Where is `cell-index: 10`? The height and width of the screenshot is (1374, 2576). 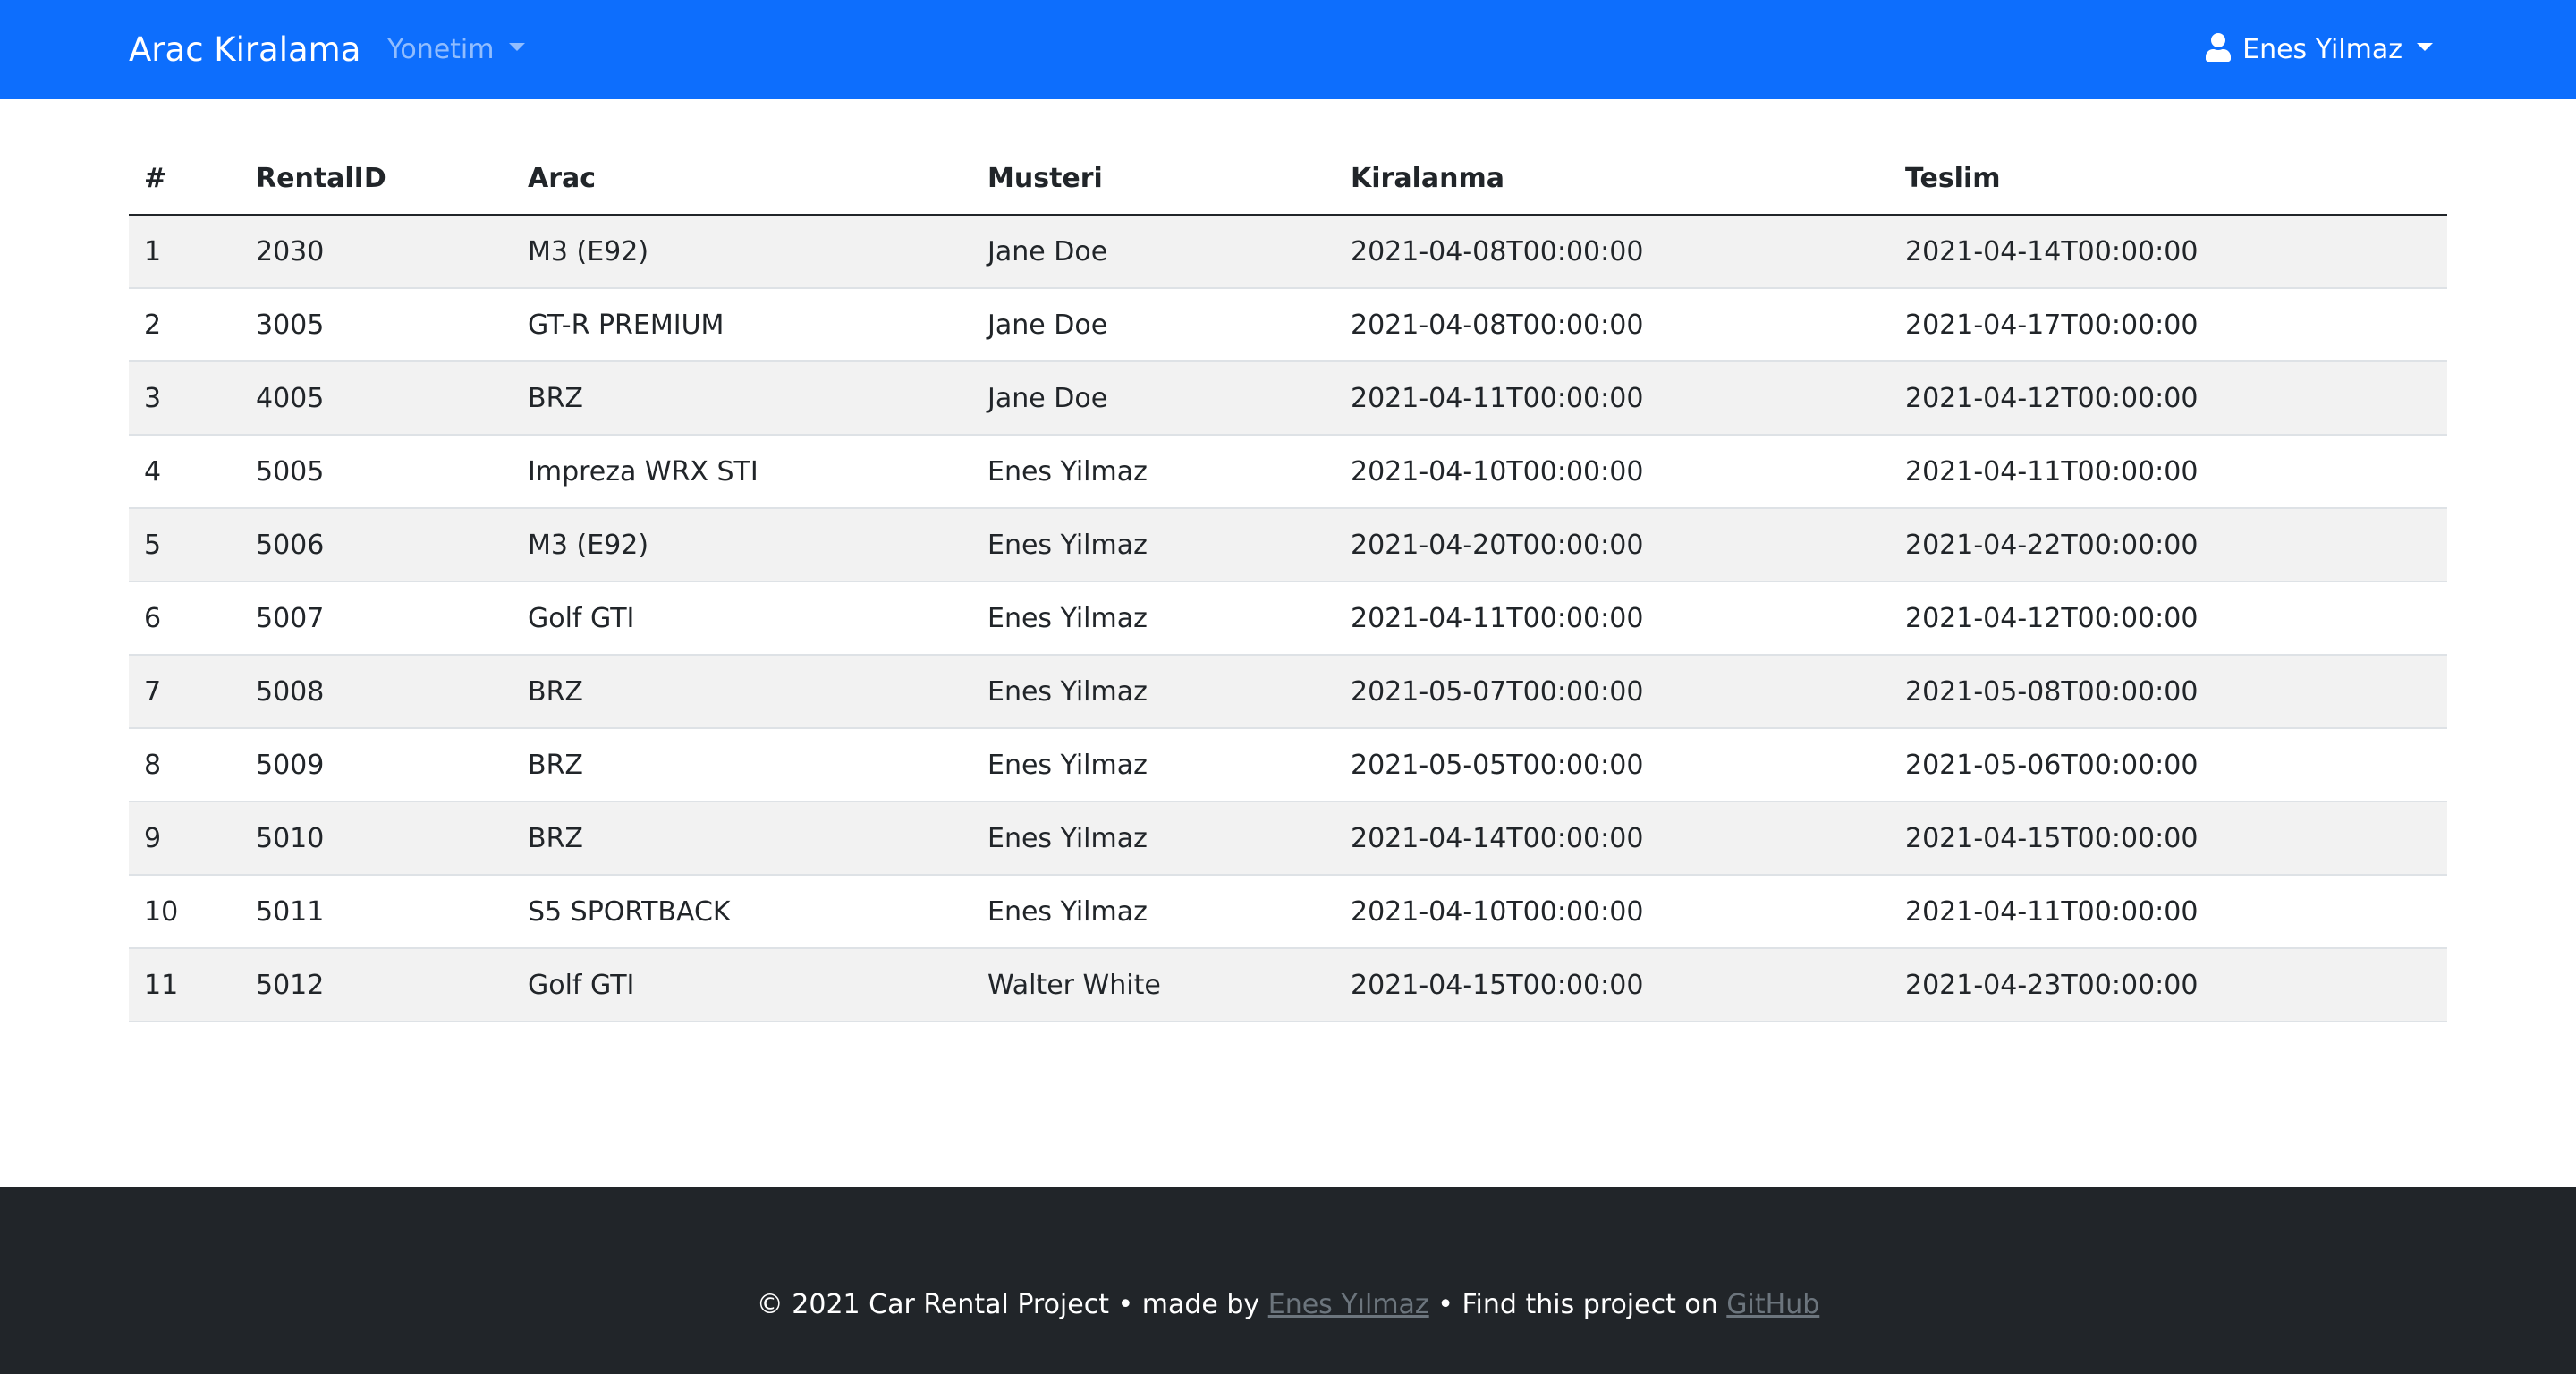
cell-index: 10 is located at coordinates (185, 912).